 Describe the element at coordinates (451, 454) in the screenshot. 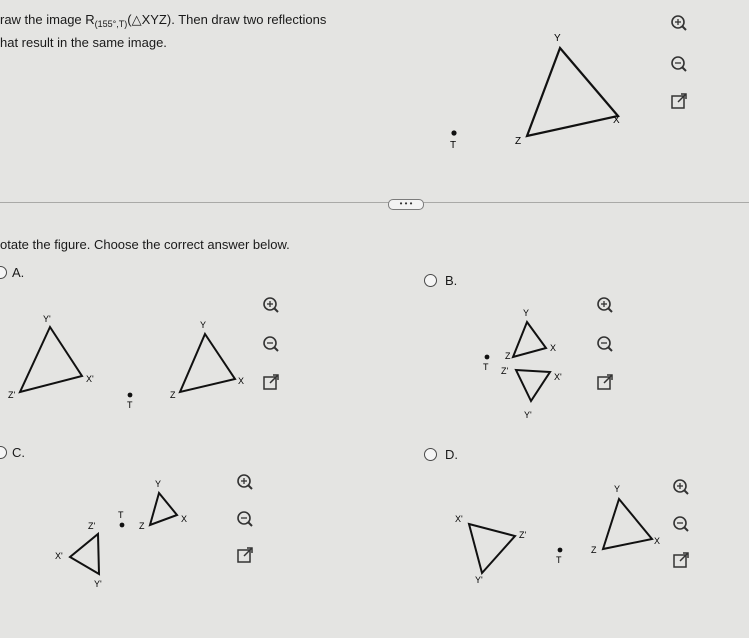

I see `option-d-label: D.` at that location.